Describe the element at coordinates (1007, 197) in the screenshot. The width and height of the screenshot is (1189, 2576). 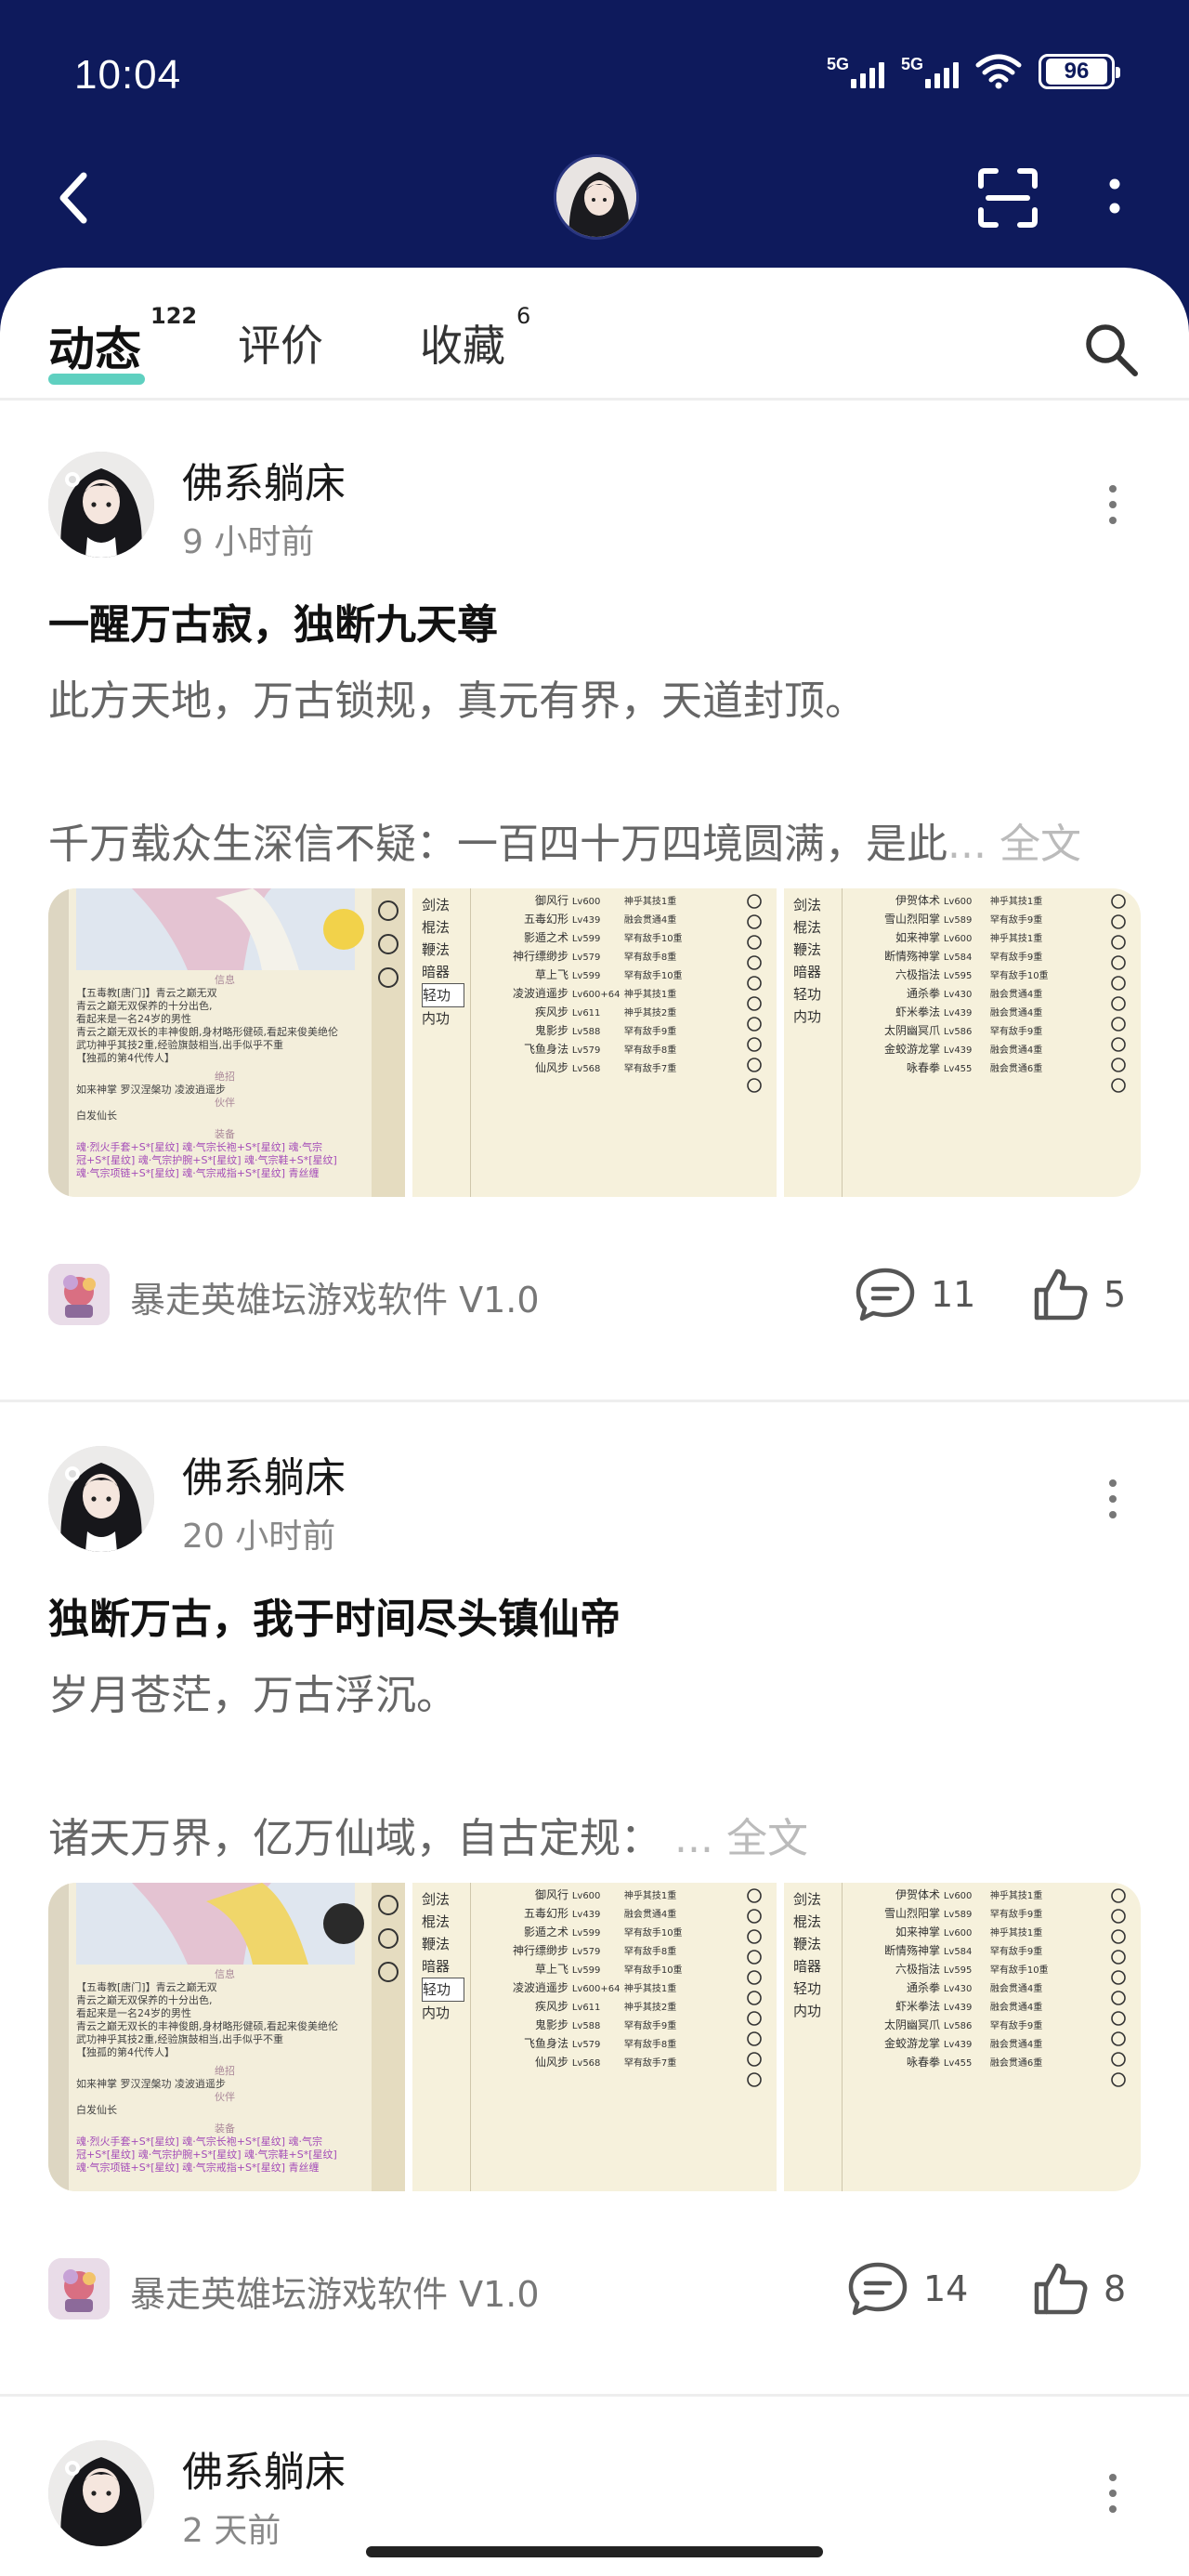
I see `scan-icon` at that location.